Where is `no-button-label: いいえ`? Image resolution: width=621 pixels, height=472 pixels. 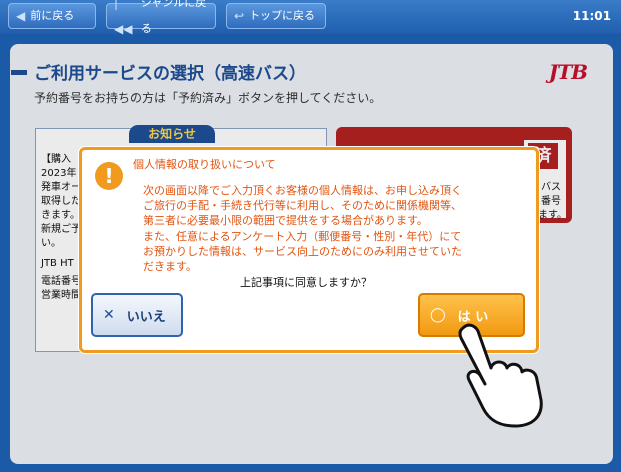 no-button-label: いいえ is located at coordinates (146, 317).